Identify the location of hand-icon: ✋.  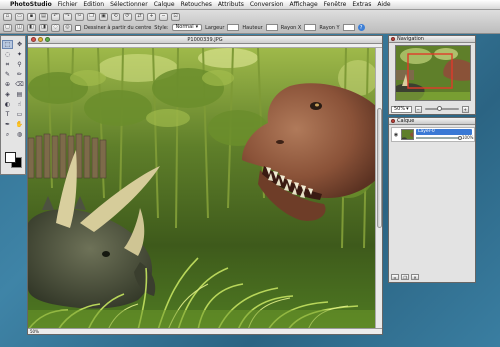
(19, 124).